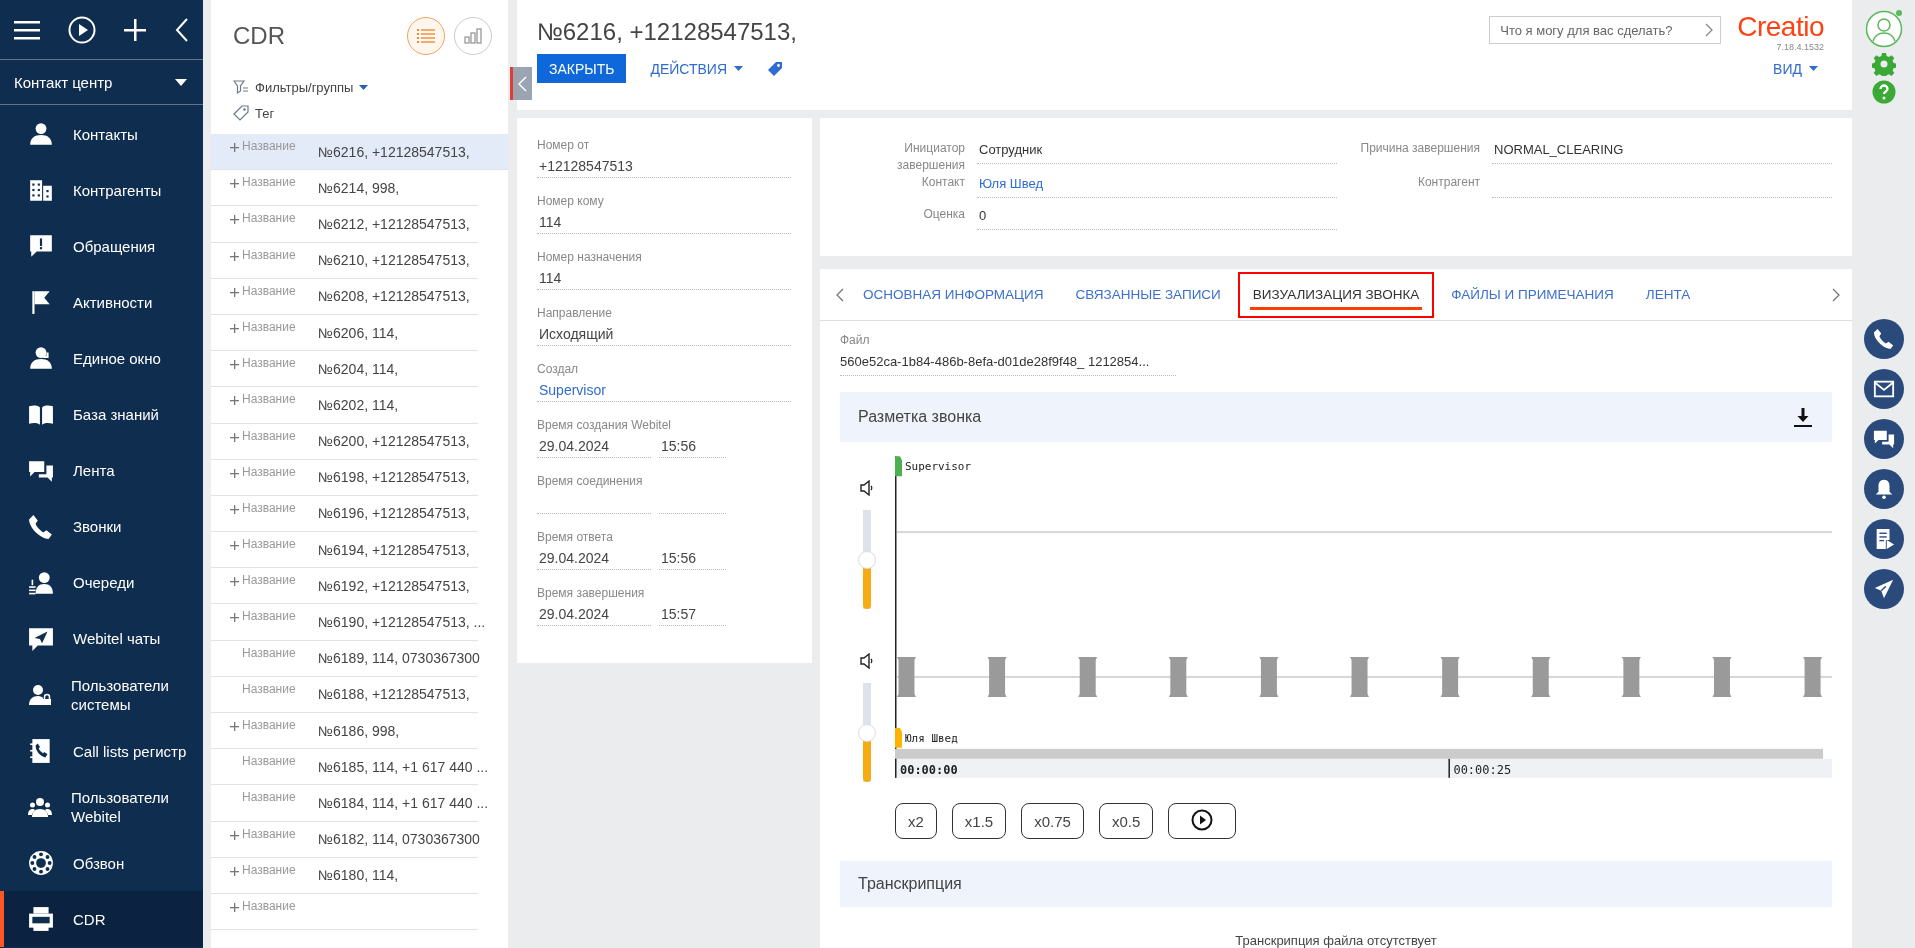  I want to click on collapse-handle, so click(521, 83).